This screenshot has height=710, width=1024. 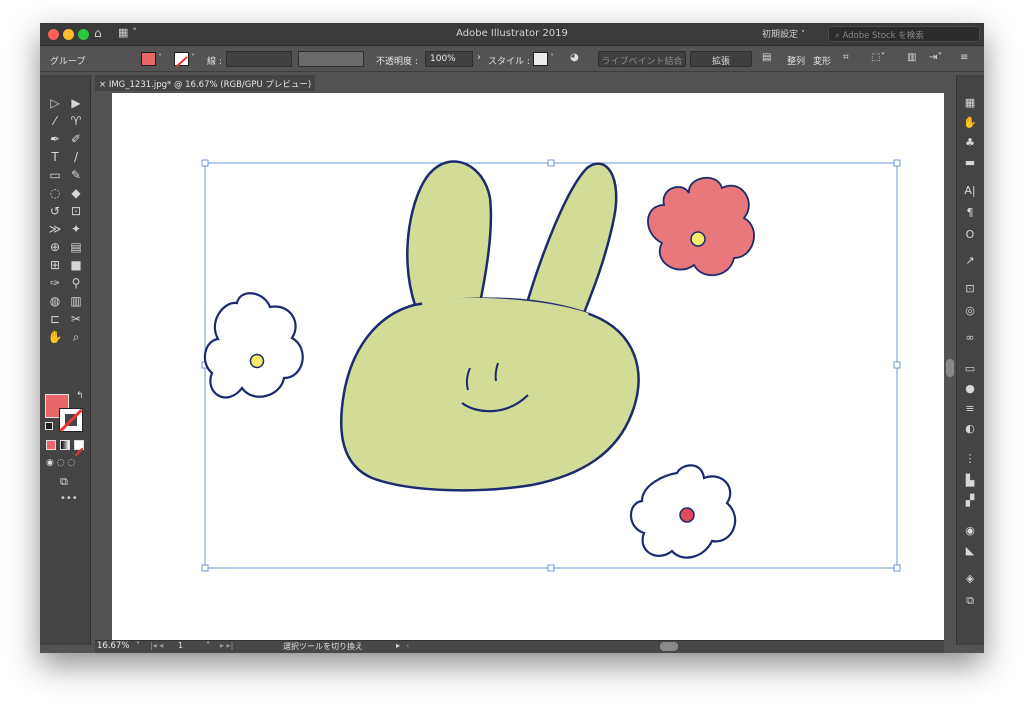 I want to click on document-tab: × IMG_1231.jpg* @ 16.67% (RGB/GPU プレビュー), so click(x=205, y=83).